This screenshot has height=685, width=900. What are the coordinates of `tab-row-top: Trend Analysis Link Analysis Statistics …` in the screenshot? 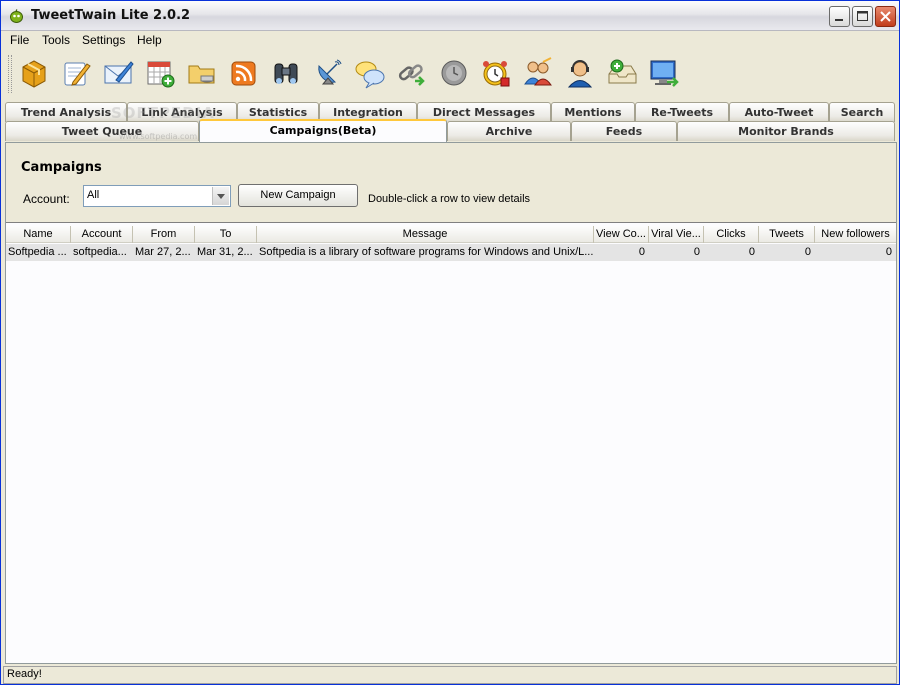 It's located at (450, 112).